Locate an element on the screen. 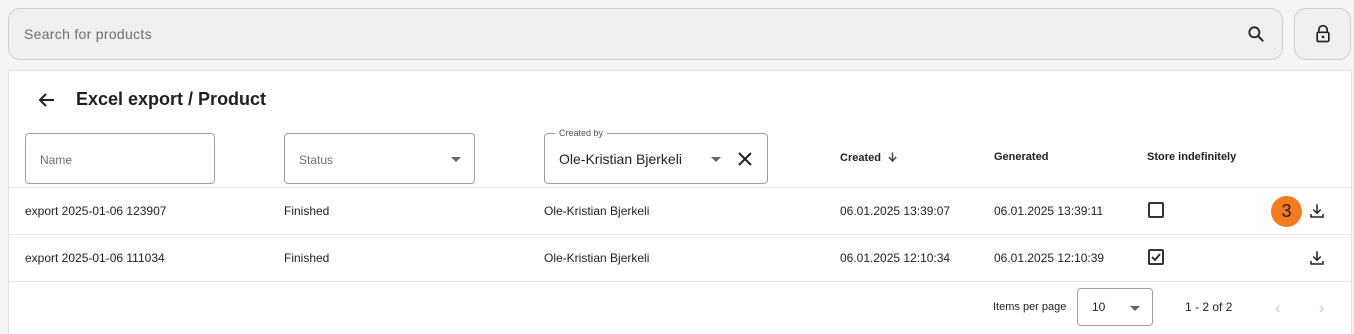 The width and height of the screenshot is (1354, 334). created-by-label: Created by is located at coordinates (581, 133).